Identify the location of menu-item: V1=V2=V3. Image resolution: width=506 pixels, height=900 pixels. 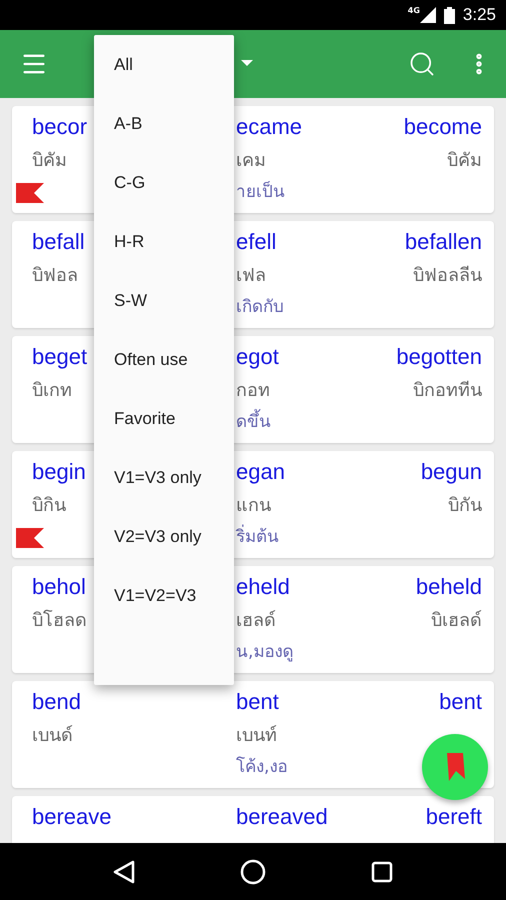
(164, 595).